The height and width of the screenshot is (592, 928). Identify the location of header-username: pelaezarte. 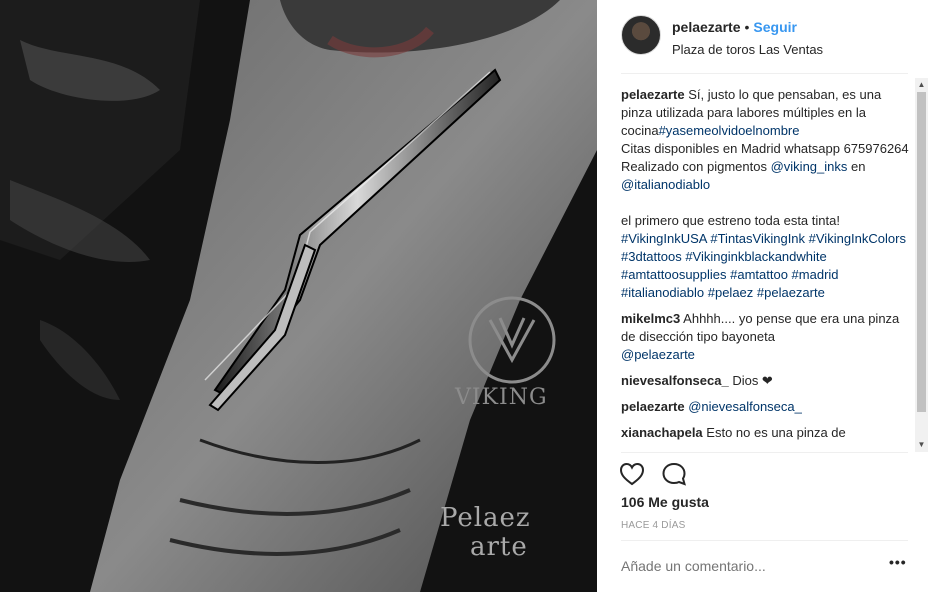
(706, 27).